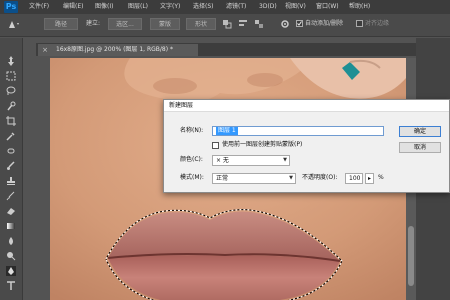  Describe the element at coordinates (11, 151) in the screenshot. I see `healing-brush-tool-icon` at that location.